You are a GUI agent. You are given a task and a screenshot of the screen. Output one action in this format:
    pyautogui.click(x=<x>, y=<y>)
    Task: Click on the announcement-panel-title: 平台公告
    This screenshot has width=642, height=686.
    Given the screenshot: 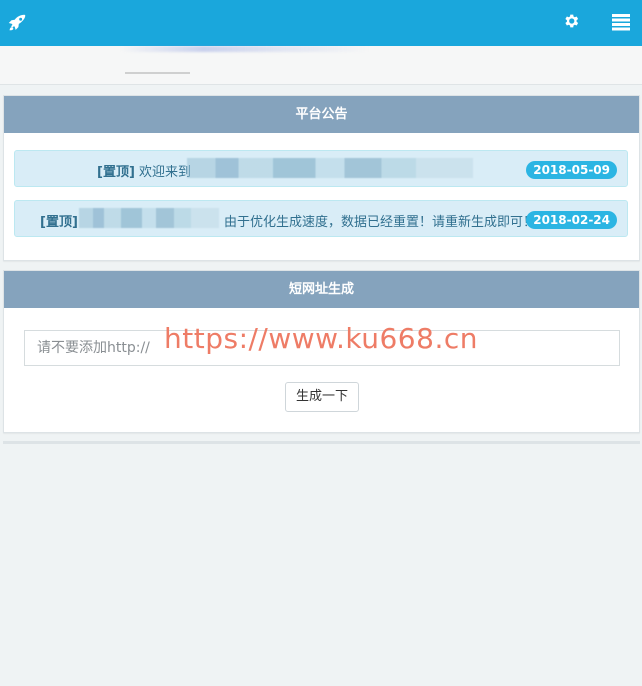 What is the action you would take?
    pyautogui.click(x=321, y=114)
    